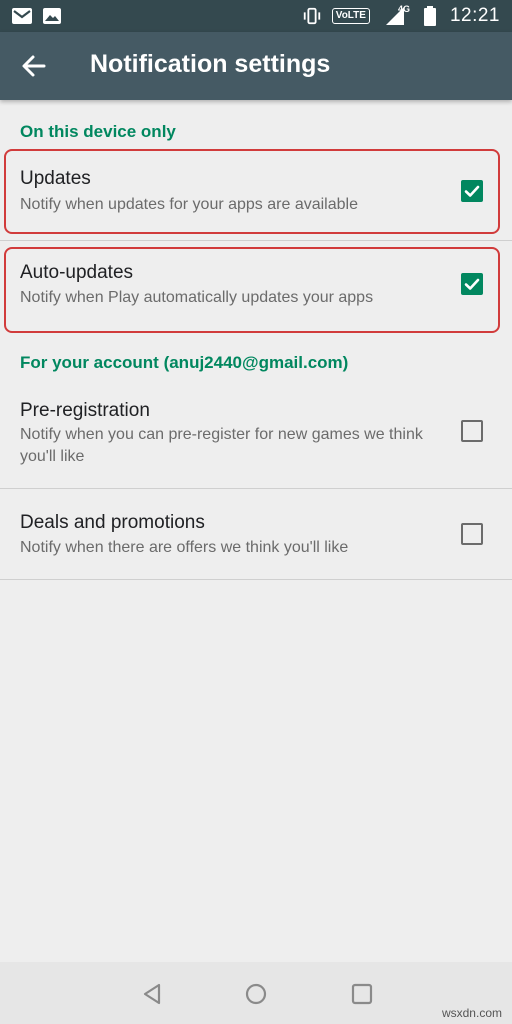  Describe the element at coordinates (471, 1013) in the screenshot. I see `watermark: wsxdn.com` at that location.